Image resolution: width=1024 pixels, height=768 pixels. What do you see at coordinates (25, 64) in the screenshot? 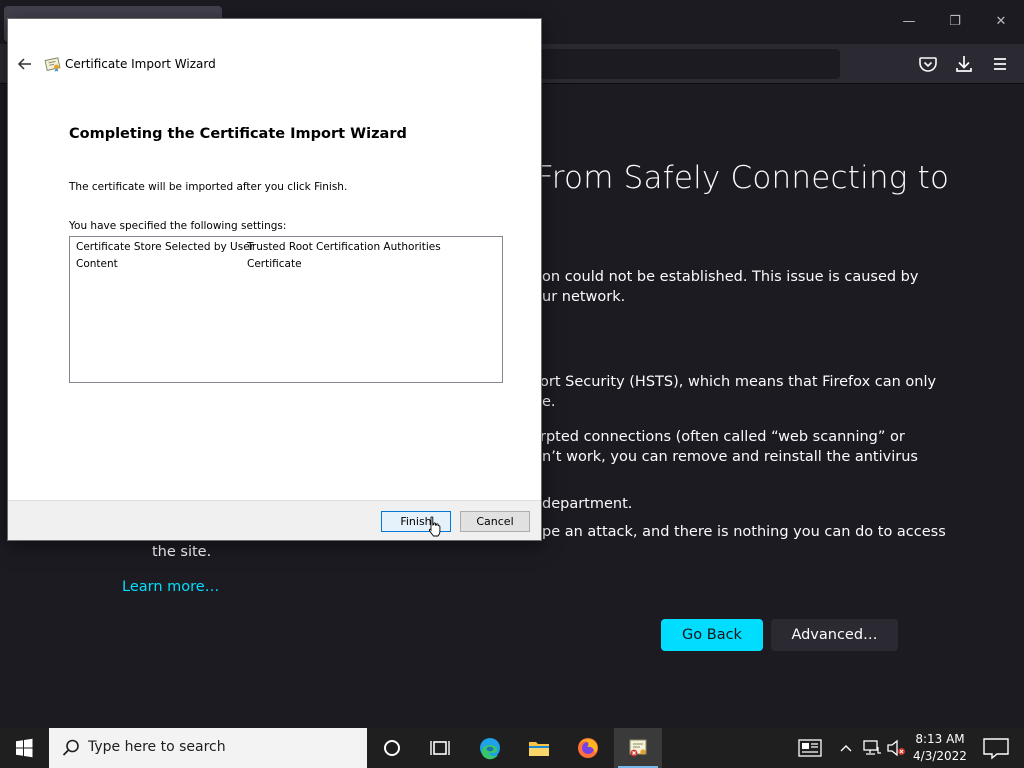
I see `back-arrow-icon` at bounding box center [25, 64].